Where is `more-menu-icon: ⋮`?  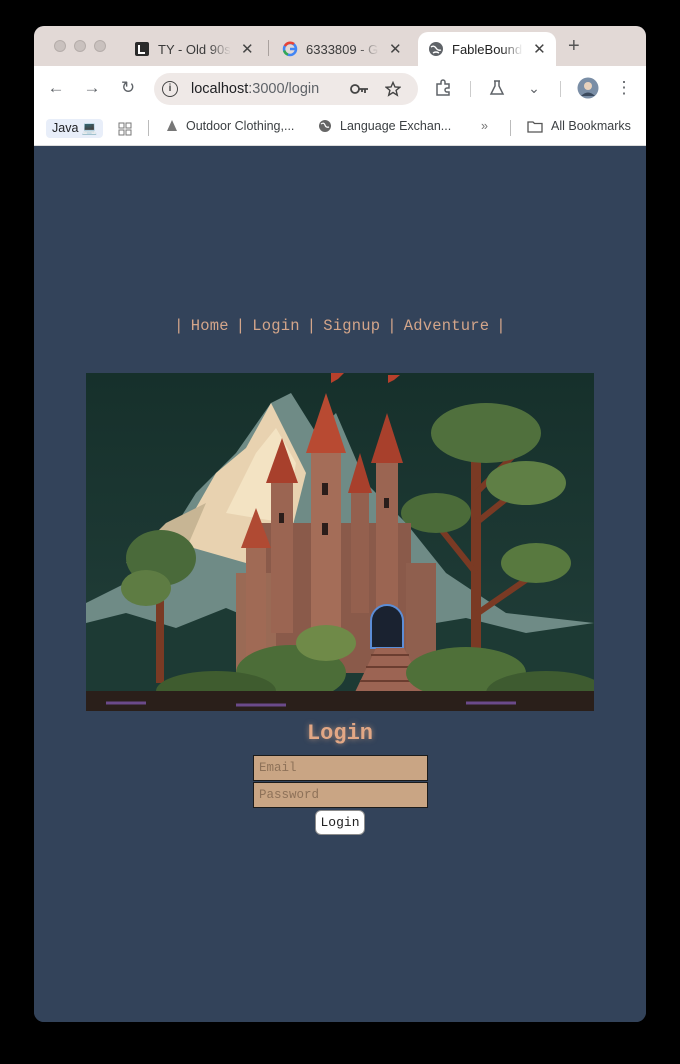 more-menu-icon: ⋮ is located at coordinates (624, 88).